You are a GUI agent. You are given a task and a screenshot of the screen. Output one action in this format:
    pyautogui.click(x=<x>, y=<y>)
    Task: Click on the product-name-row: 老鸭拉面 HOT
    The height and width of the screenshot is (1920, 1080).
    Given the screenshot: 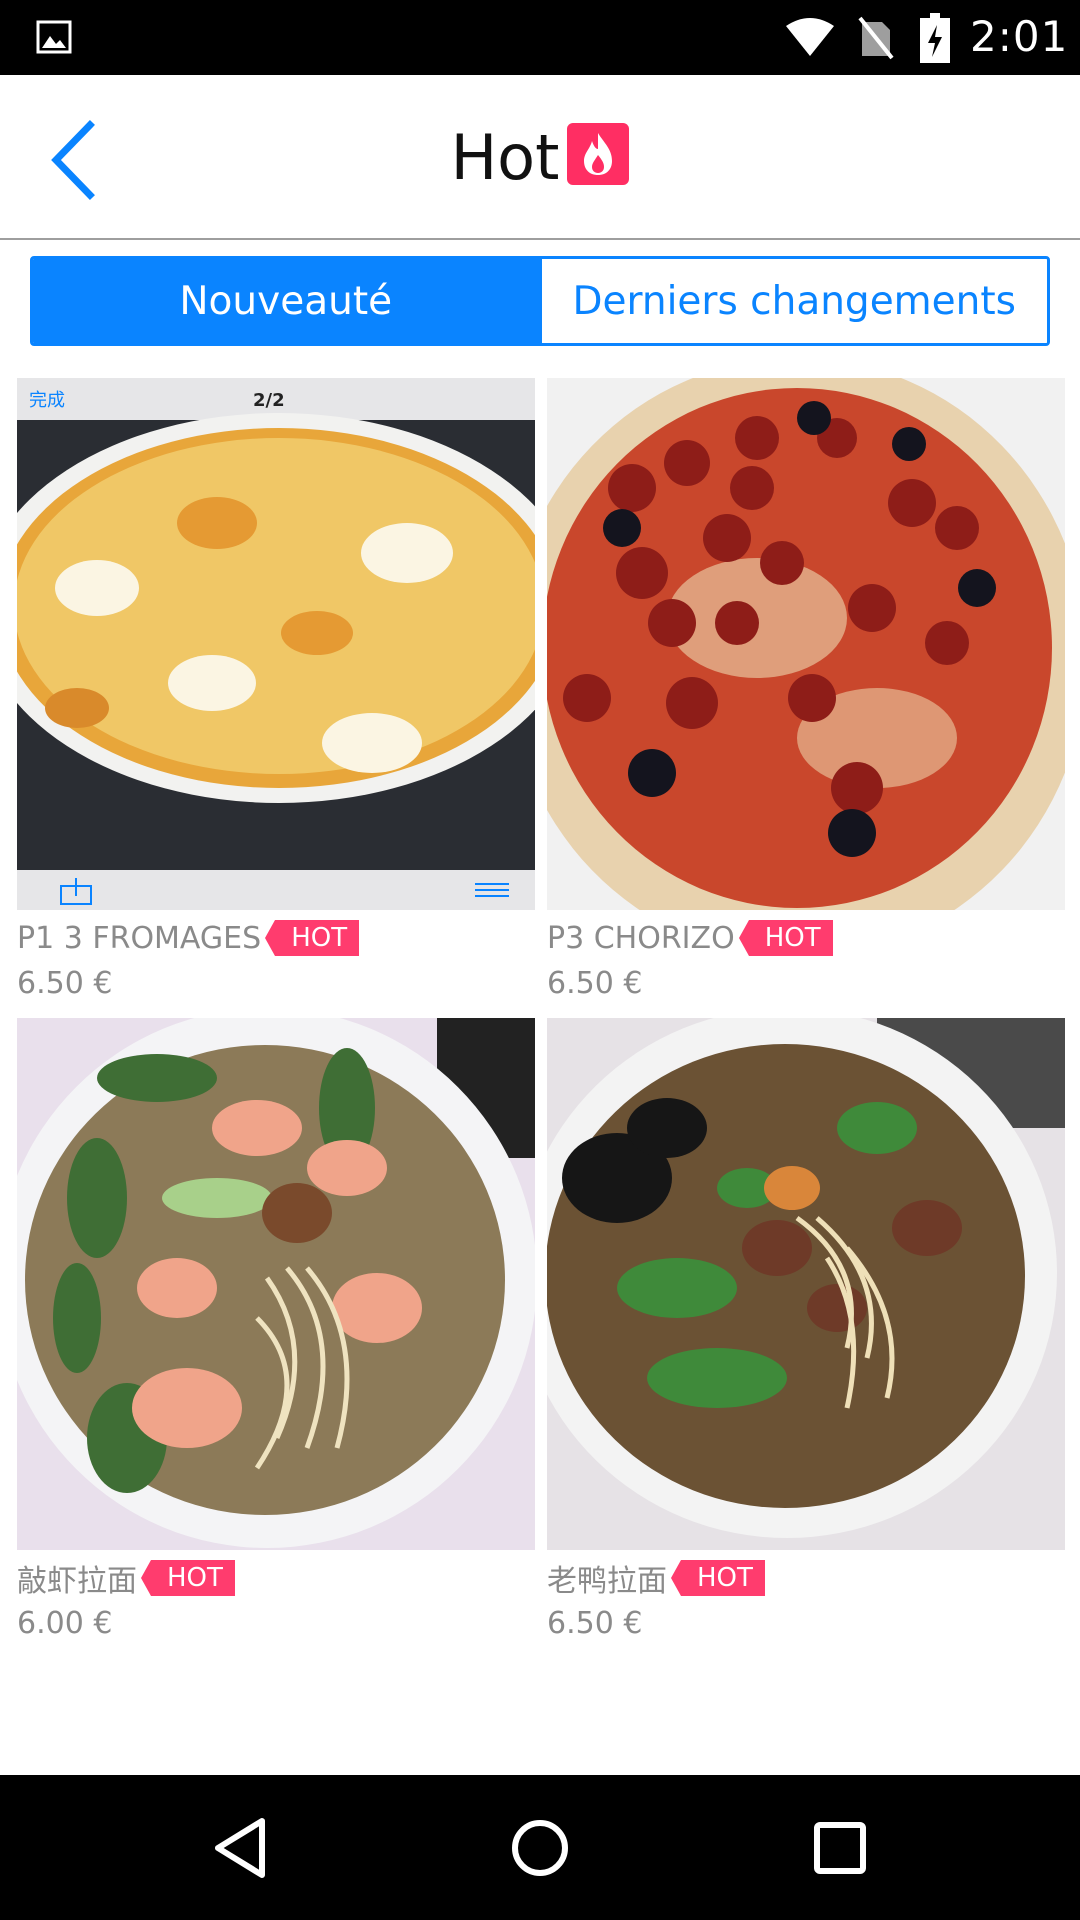 What is the action you would take?
    pyautogui.click(x=806, y=1578)
    